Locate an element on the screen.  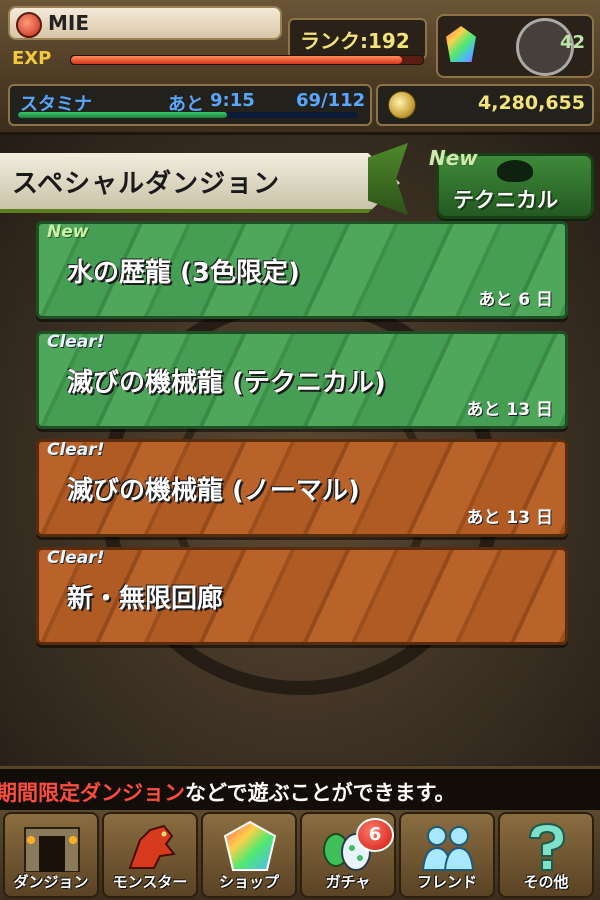
nav-label: ダンジョン is located at coordinates (51, 882).